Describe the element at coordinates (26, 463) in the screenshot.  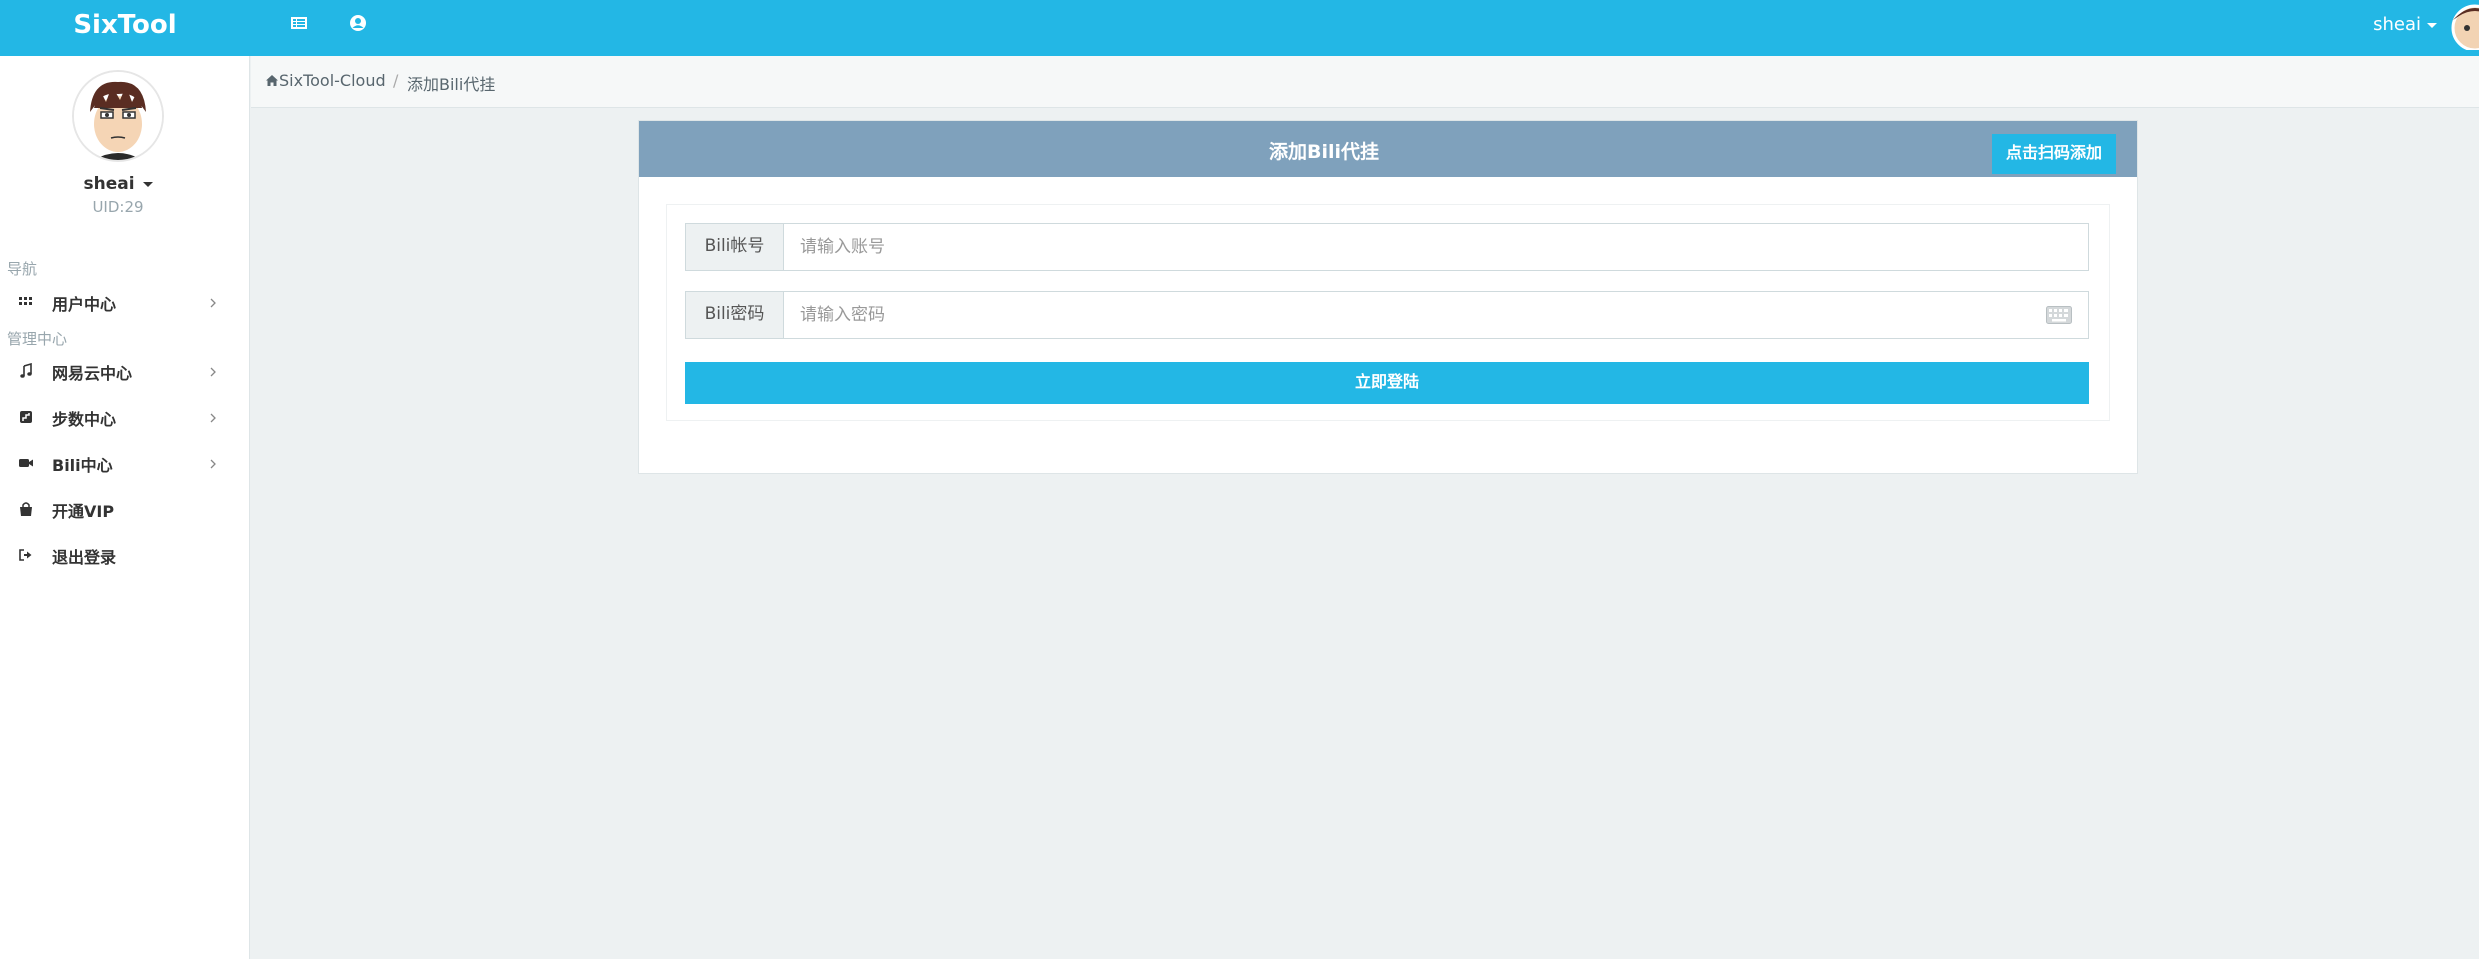
I see `video-camera-icon` at that location.